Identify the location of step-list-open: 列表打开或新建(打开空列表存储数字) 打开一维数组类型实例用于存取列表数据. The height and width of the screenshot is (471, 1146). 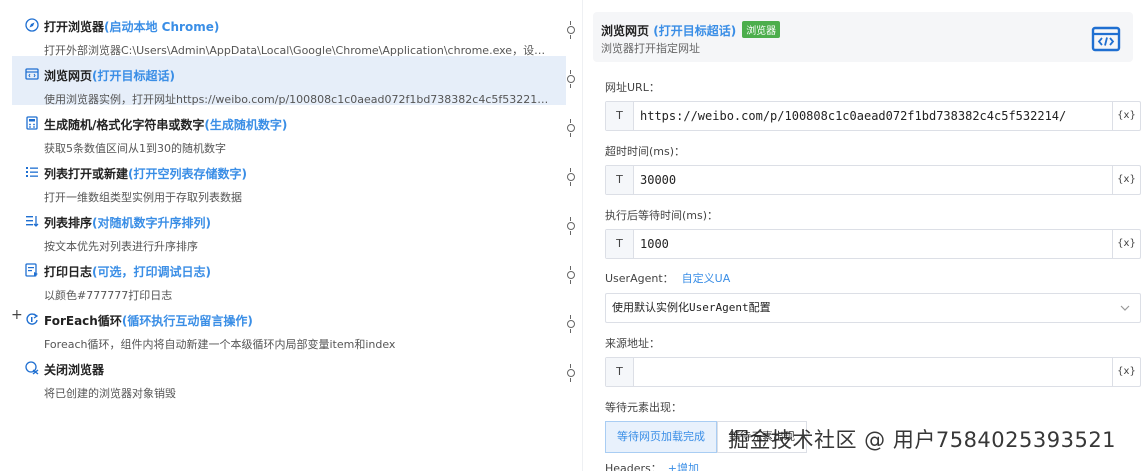
(281, 179).